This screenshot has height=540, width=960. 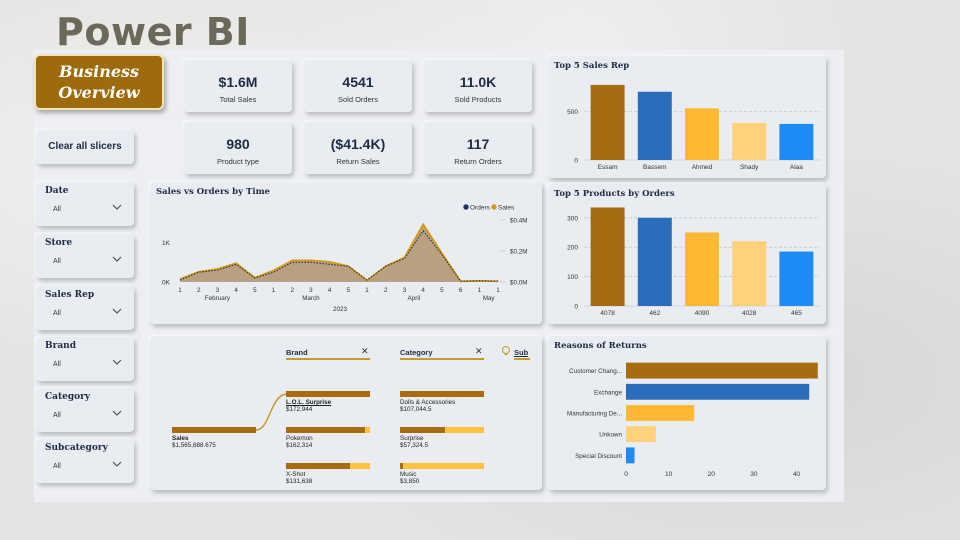 What do you see at coordinates (572, 277) in the screenshot?
I see `y-tick-label: 100` at bounding box center [572, 277].